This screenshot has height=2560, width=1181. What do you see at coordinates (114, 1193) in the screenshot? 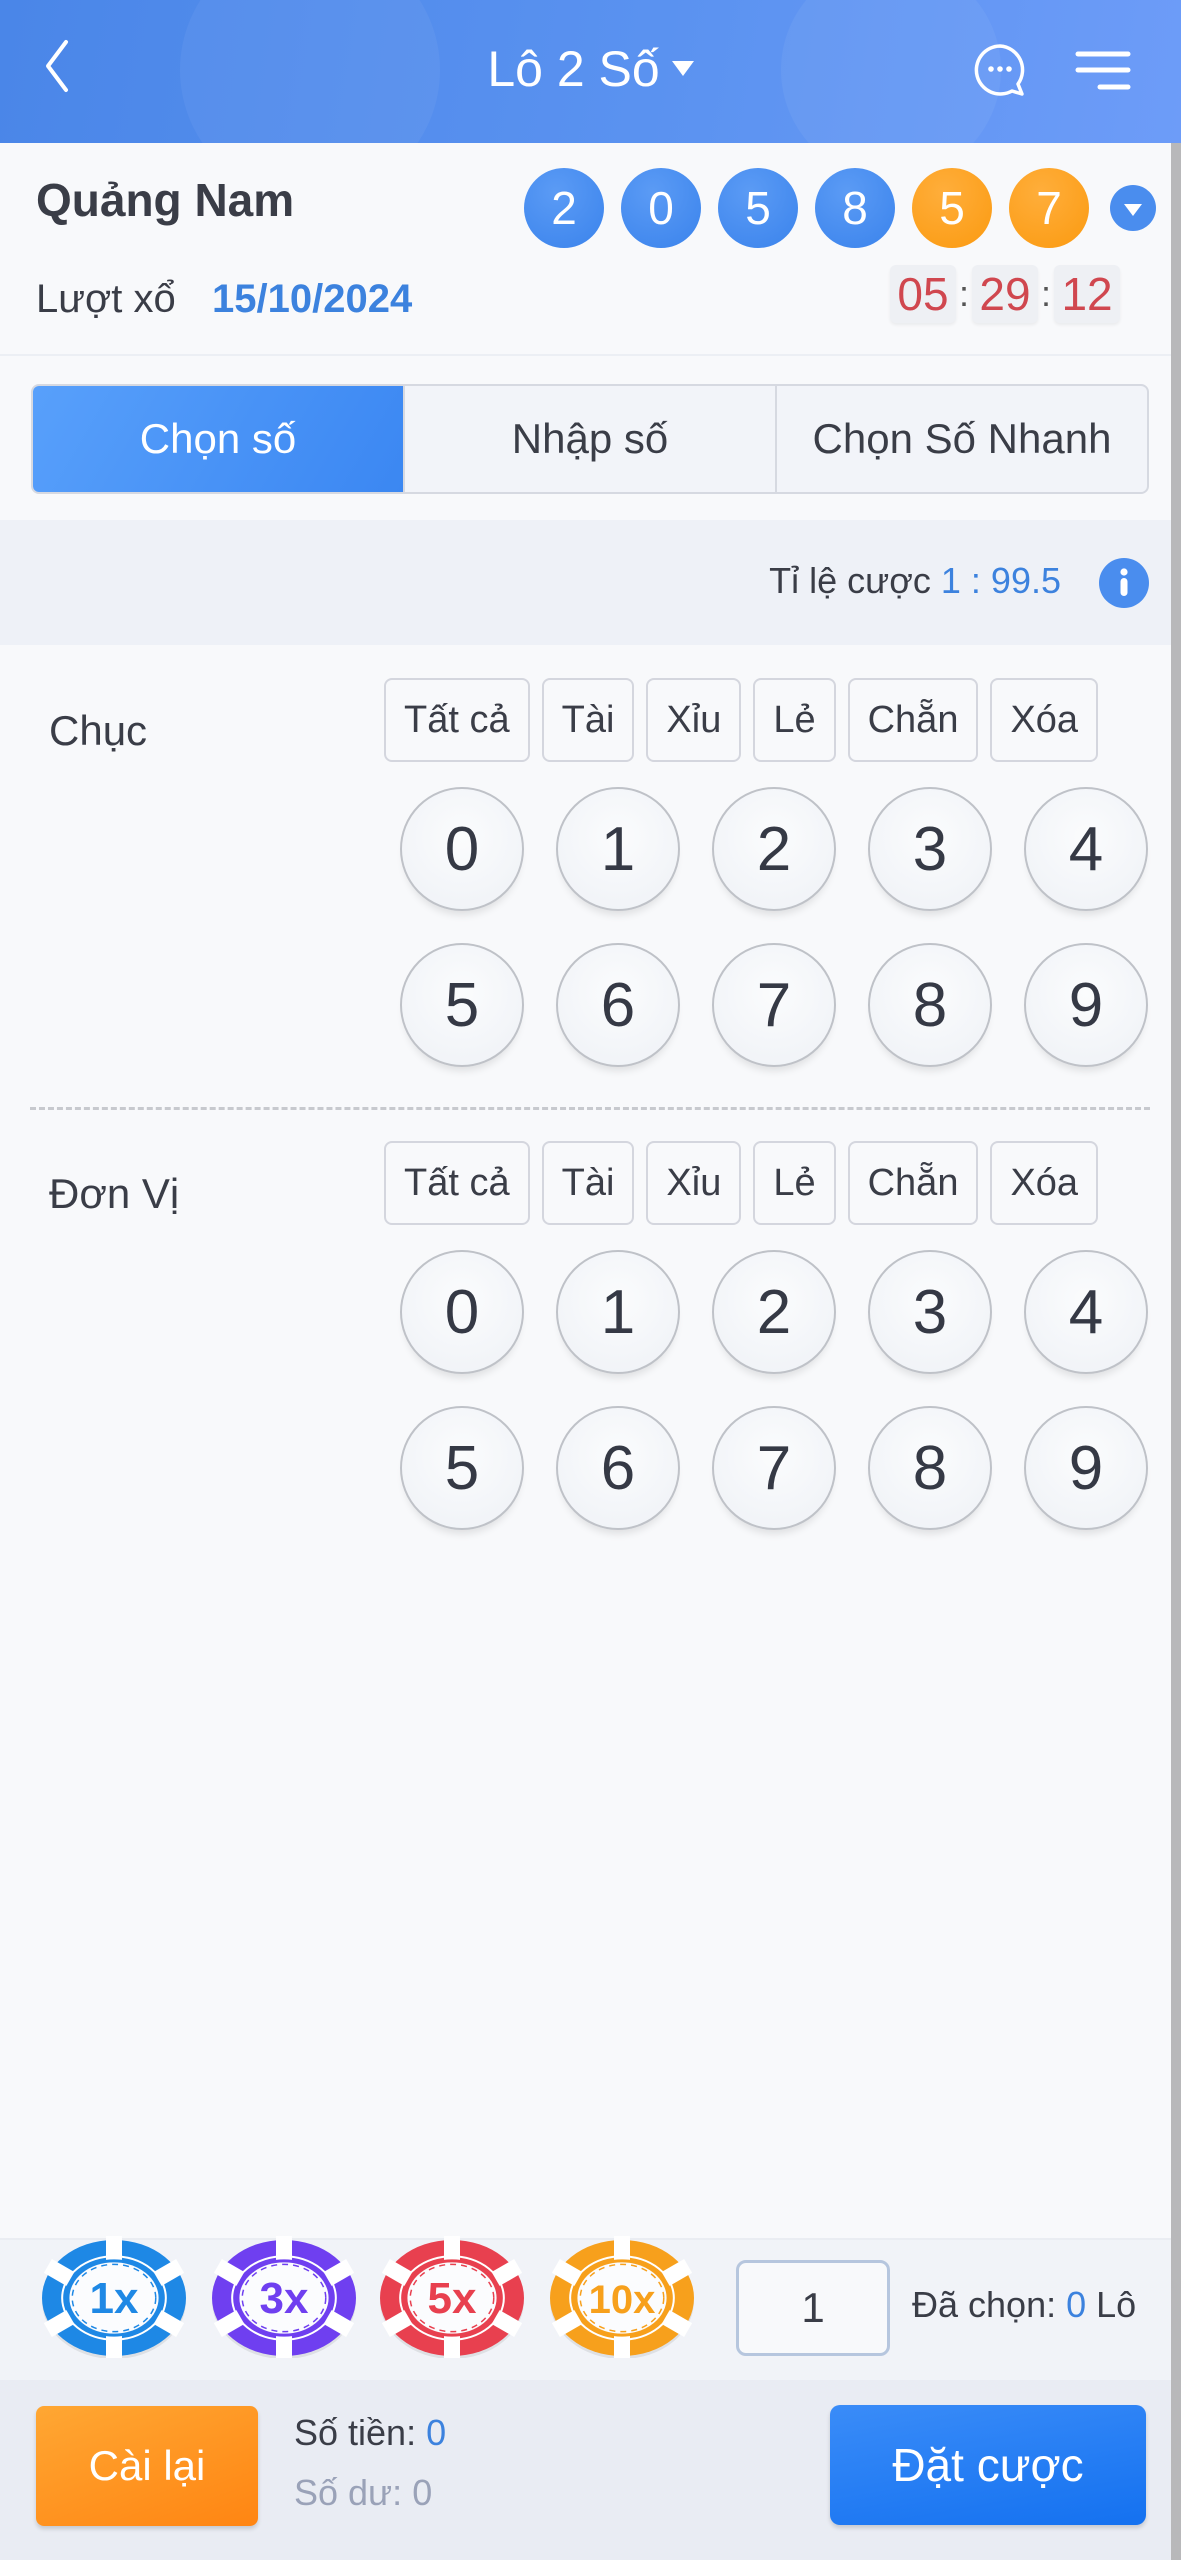
I see `section-label-units: Đơn Vị` at bounding box center [114, 1193].